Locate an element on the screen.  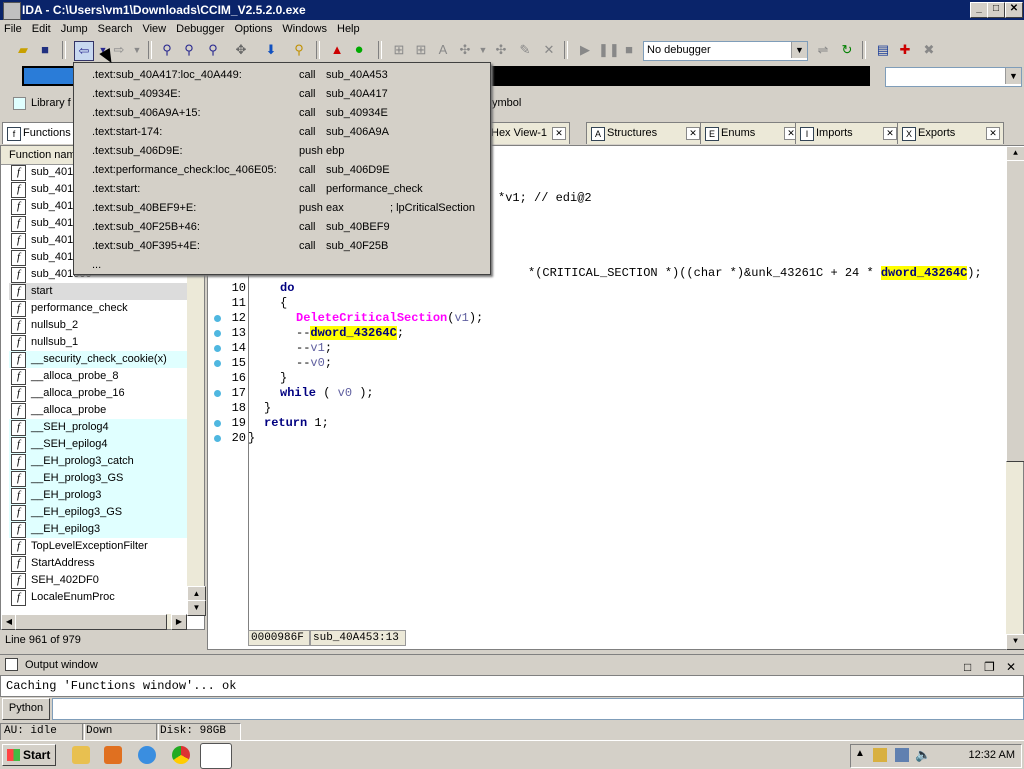
code-vertical-scrollbar: ▲ ▼ is located at coordinates (1015, 398).